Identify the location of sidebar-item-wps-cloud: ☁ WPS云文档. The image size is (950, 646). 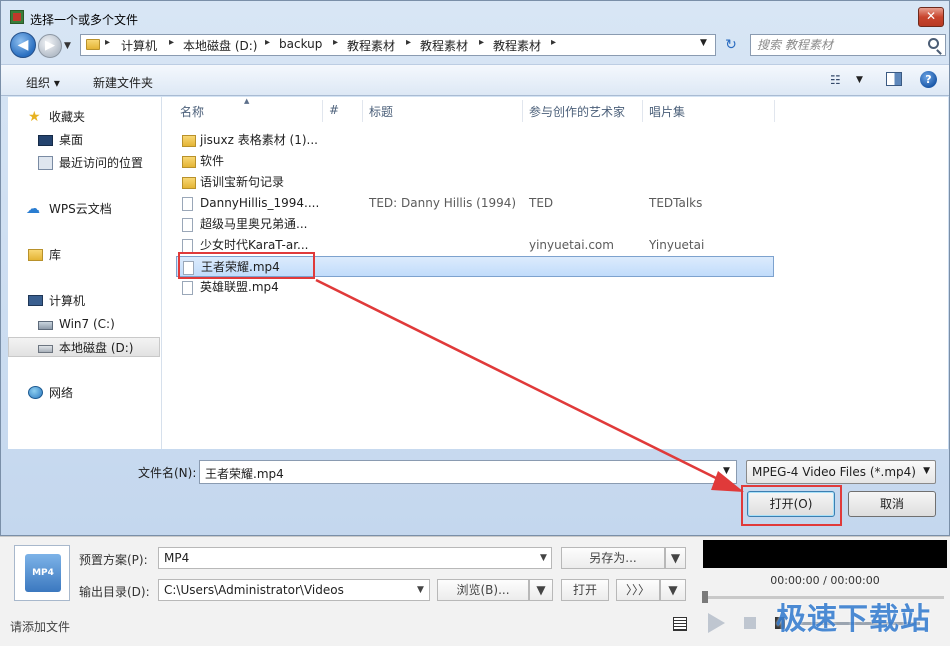
(84, 209).